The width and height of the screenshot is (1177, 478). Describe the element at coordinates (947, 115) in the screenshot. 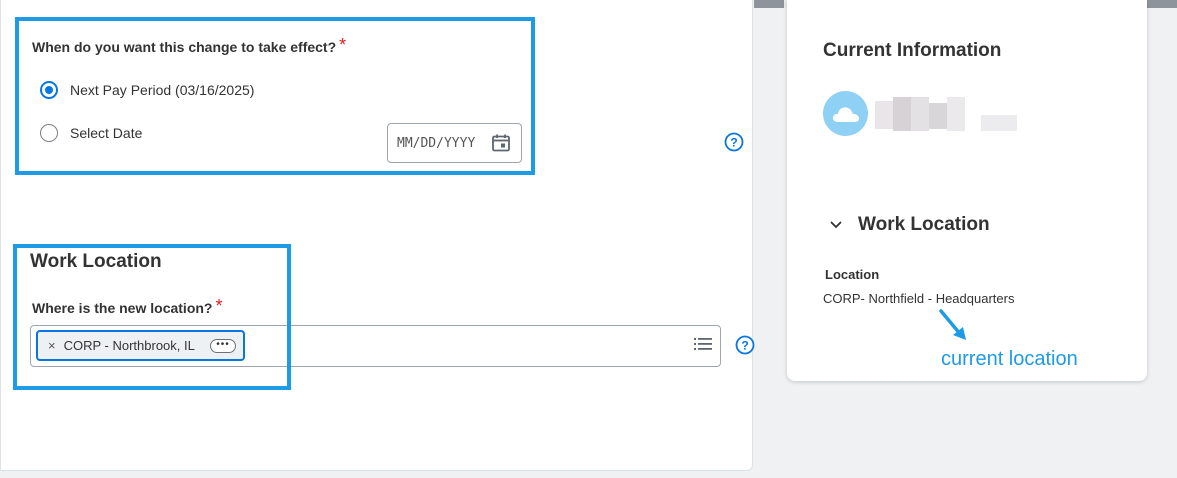

I see `employee-name-blurred` at that location.